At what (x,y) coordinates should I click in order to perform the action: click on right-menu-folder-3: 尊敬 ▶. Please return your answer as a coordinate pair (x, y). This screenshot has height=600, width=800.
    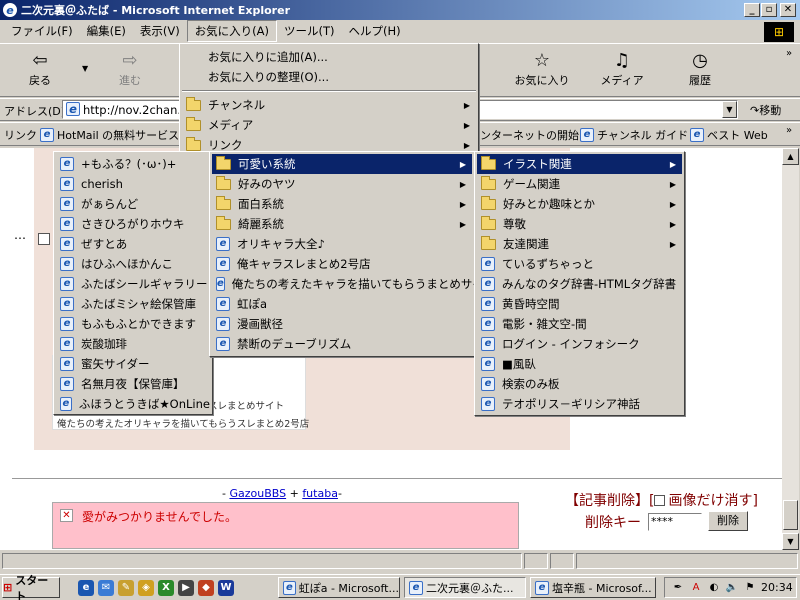
    Looking at the image, I should click on (579, 224).